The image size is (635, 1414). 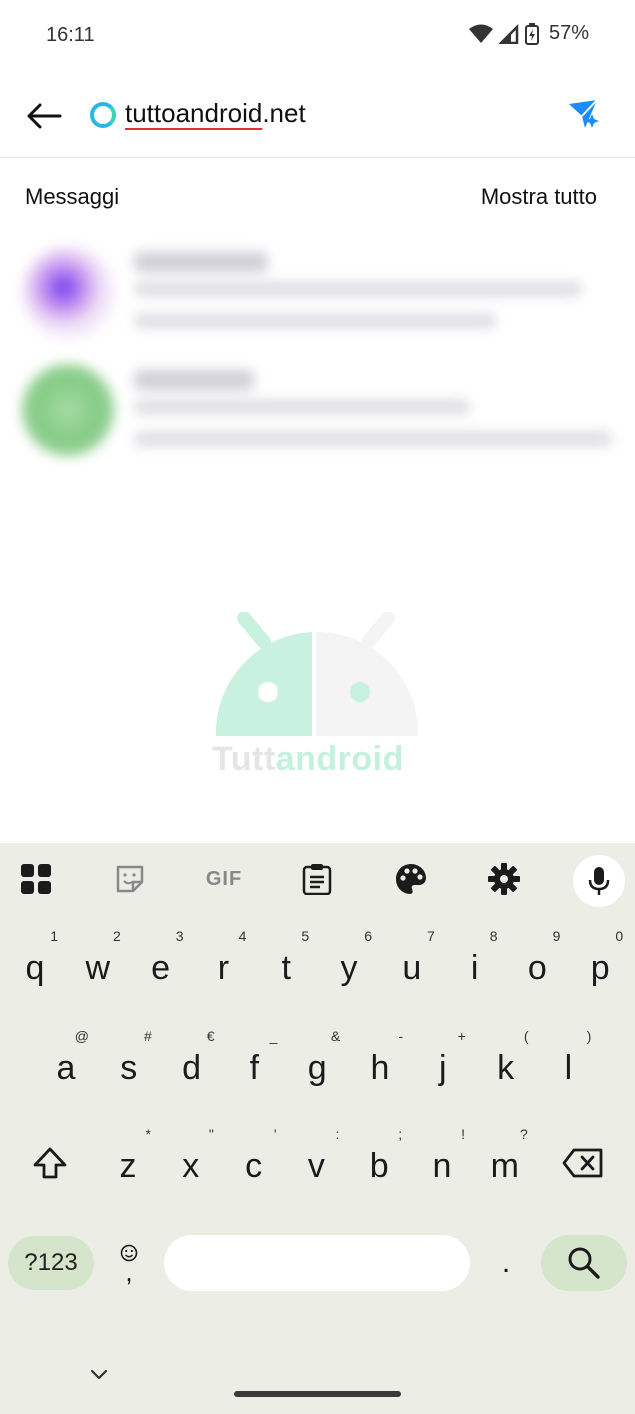 I want to click on key-a: @ a, so click(x=66, y=1063).